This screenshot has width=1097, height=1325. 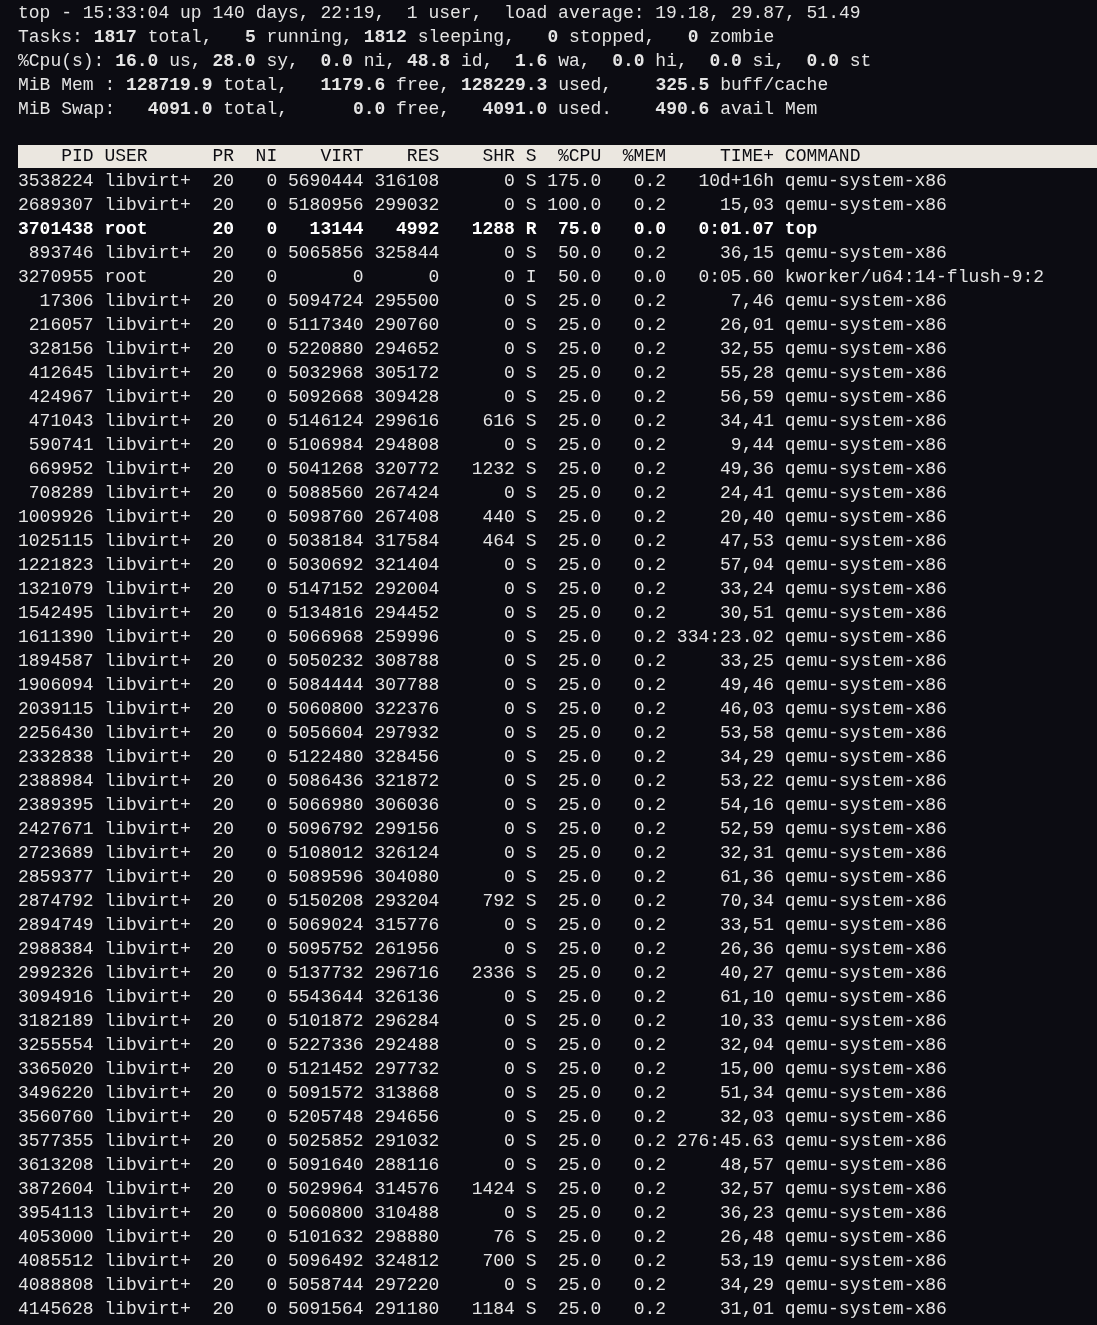 What do you see at coordinates (56, 1117) in the screenshot?
I see `table-cell-text: 3560760` at bounding box center [56, 1117].